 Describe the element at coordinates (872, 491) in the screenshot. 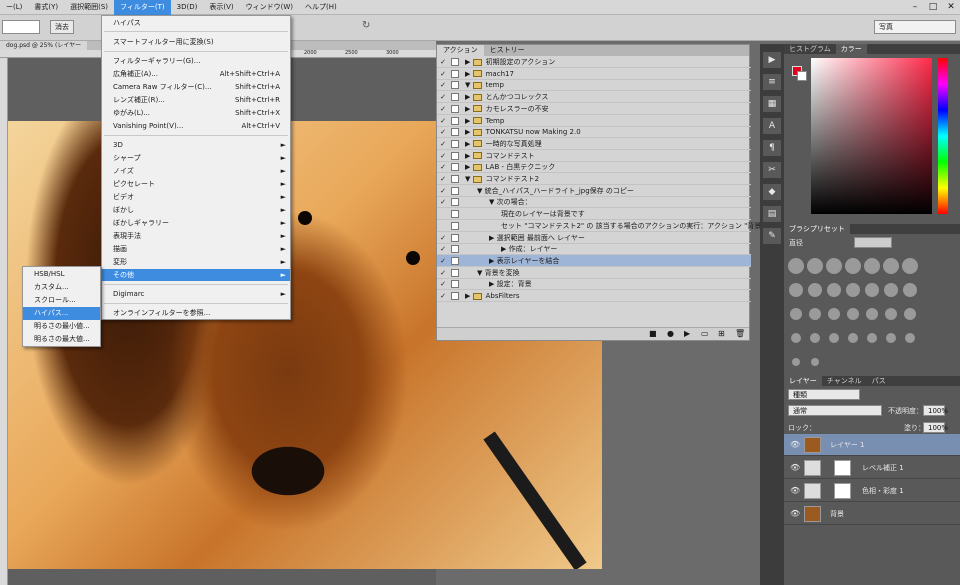

I see `layer-row: 👁 色相・彩度 1` at that location.